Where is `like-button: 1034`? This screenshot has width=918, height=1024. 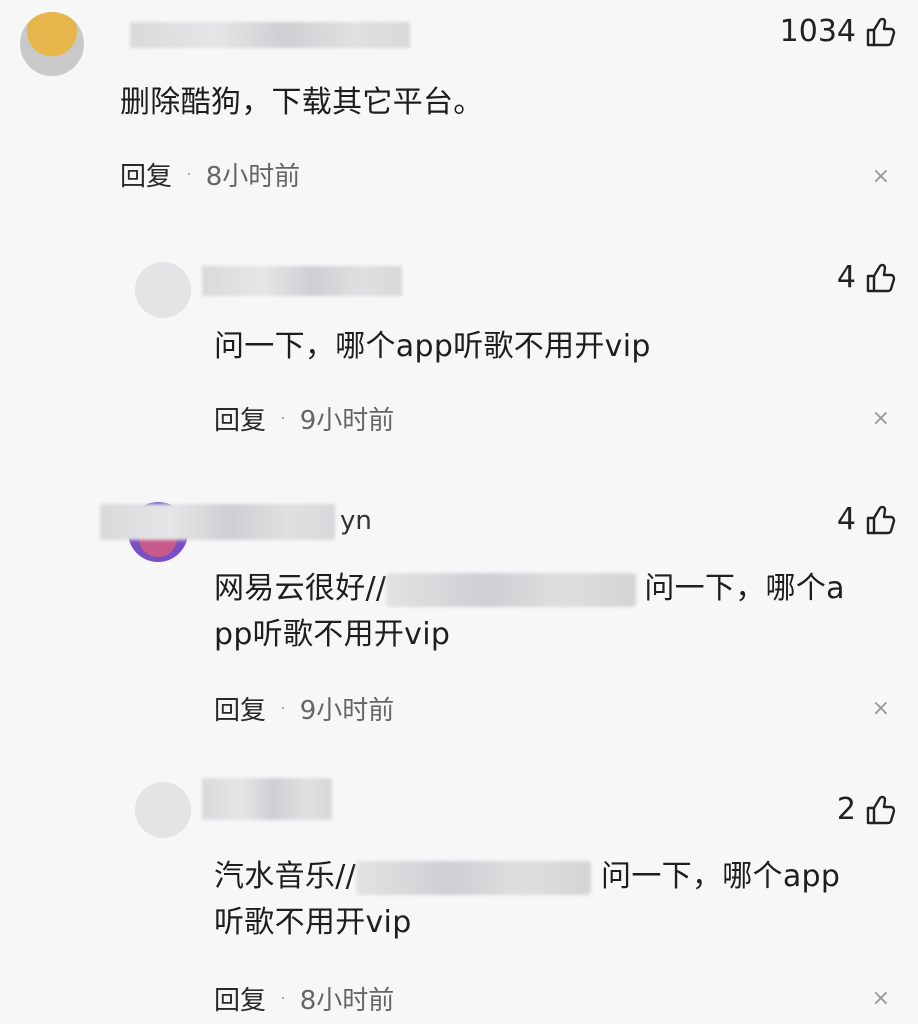 like-button: 1034 is located at coordinates (838, 31).